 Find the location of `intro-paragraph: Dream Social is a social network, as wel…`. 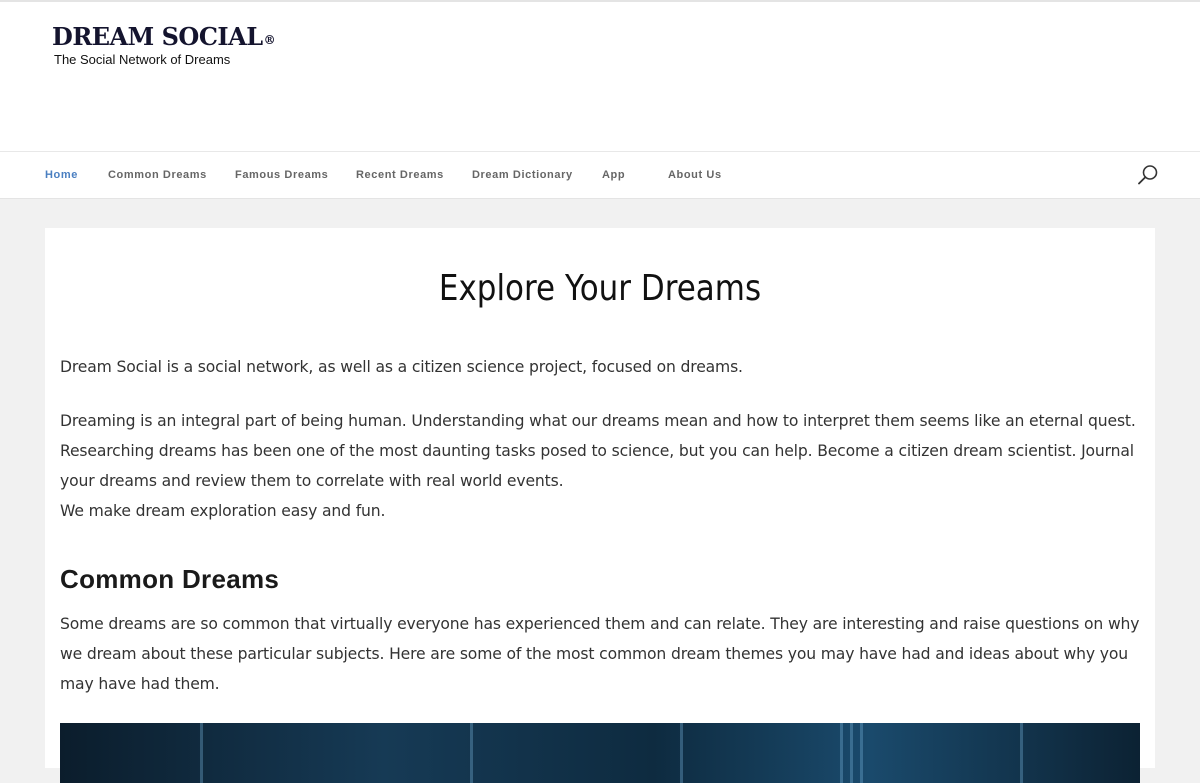

intro-paragraph: Dream Social is a social network, as wel… is located at coordinates (401, 367).